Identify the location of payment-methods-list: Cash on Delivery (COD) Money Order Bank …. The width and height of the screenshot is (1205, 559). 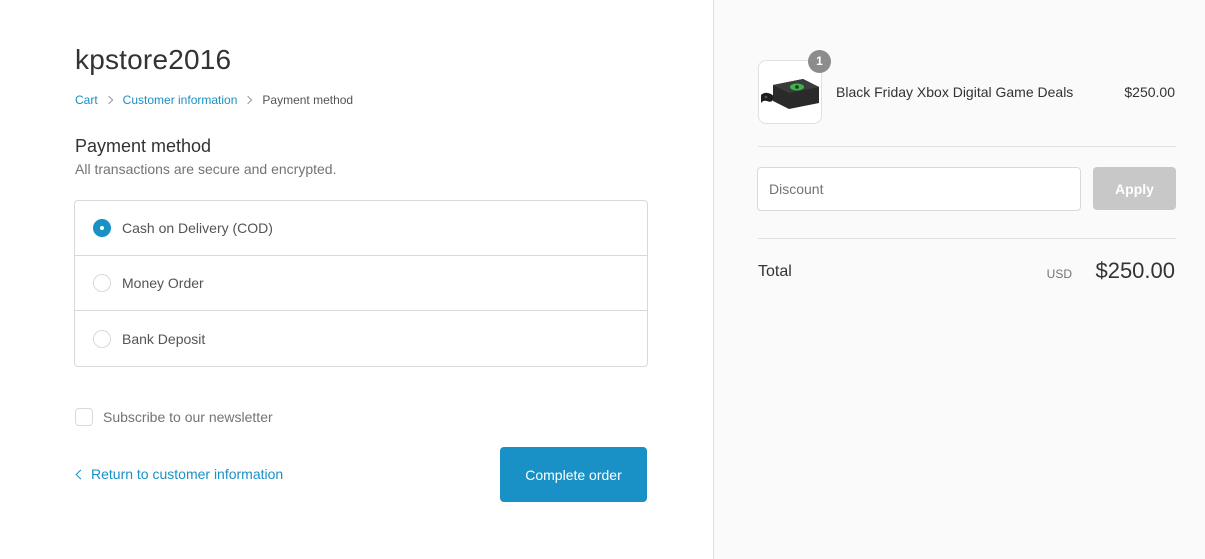
(361, 283).